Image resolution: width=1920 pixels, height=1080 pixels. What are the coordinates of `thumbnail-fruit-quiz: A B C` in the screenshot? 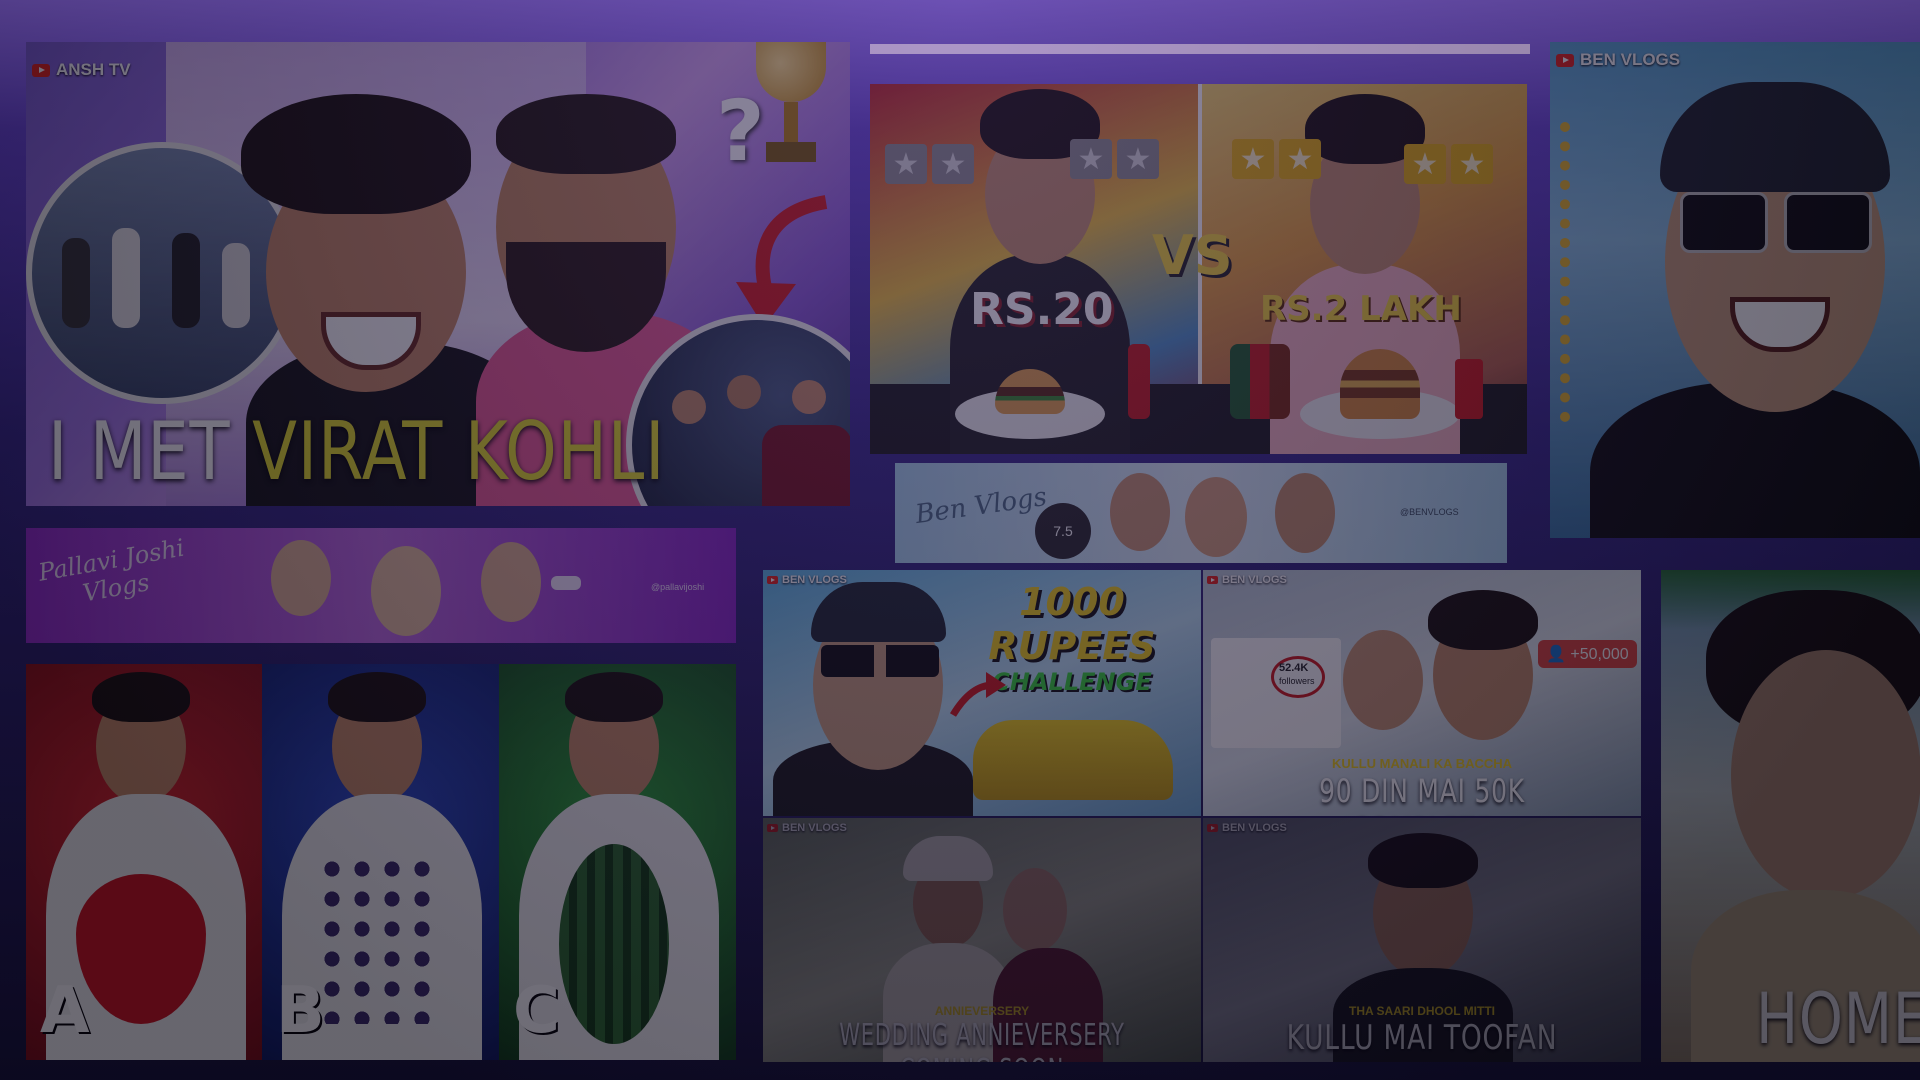 It's located at (381, 862).